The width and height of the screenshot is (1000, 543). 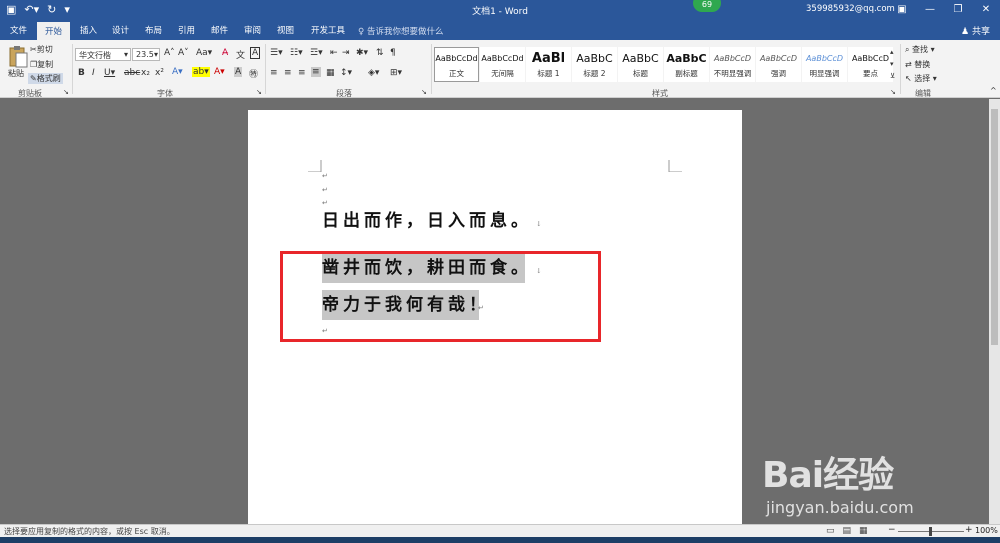 I want to click on ribbon-display-icon: ▣, so click(x=902, y=10).